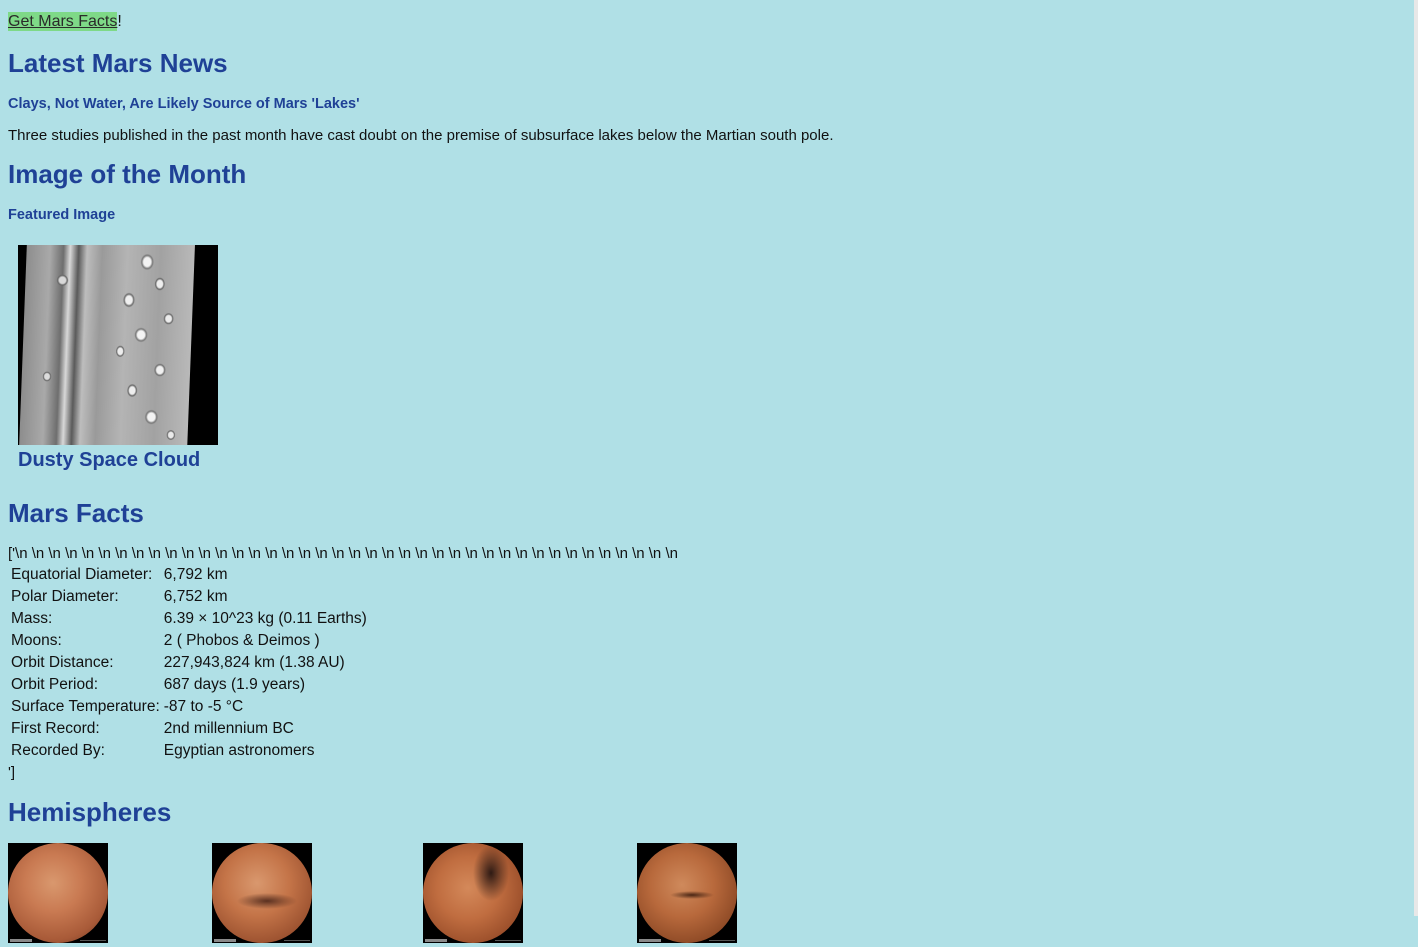 Image resolution: width=1418 pixels, height=947 pixels. I want to click on hemisphere-2-globe, so click(262, 893).